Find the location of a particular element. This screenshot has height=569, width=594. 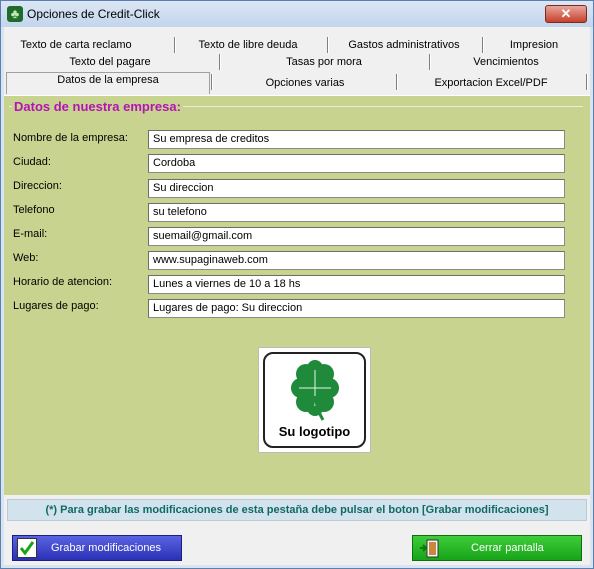

four-leaf-clover-icon is located at coordinates (315, 390).